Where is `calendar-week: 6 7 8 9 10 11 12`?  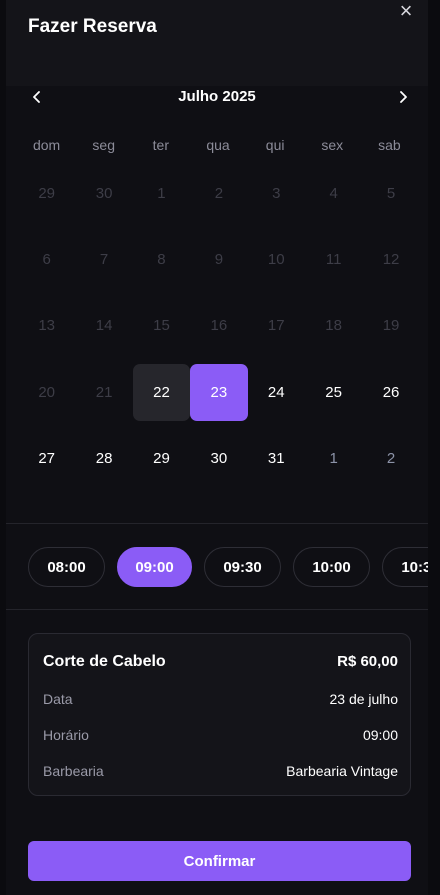
calendar-week: 6 7 8 9 10 11 12 is located at coordinates (219, 259).